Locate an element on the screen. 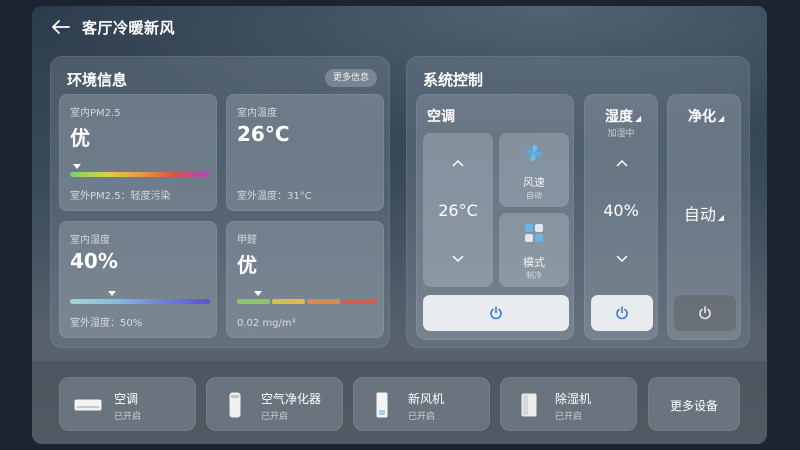  pm25-gradient-bar is located at coordinates (140, 174).